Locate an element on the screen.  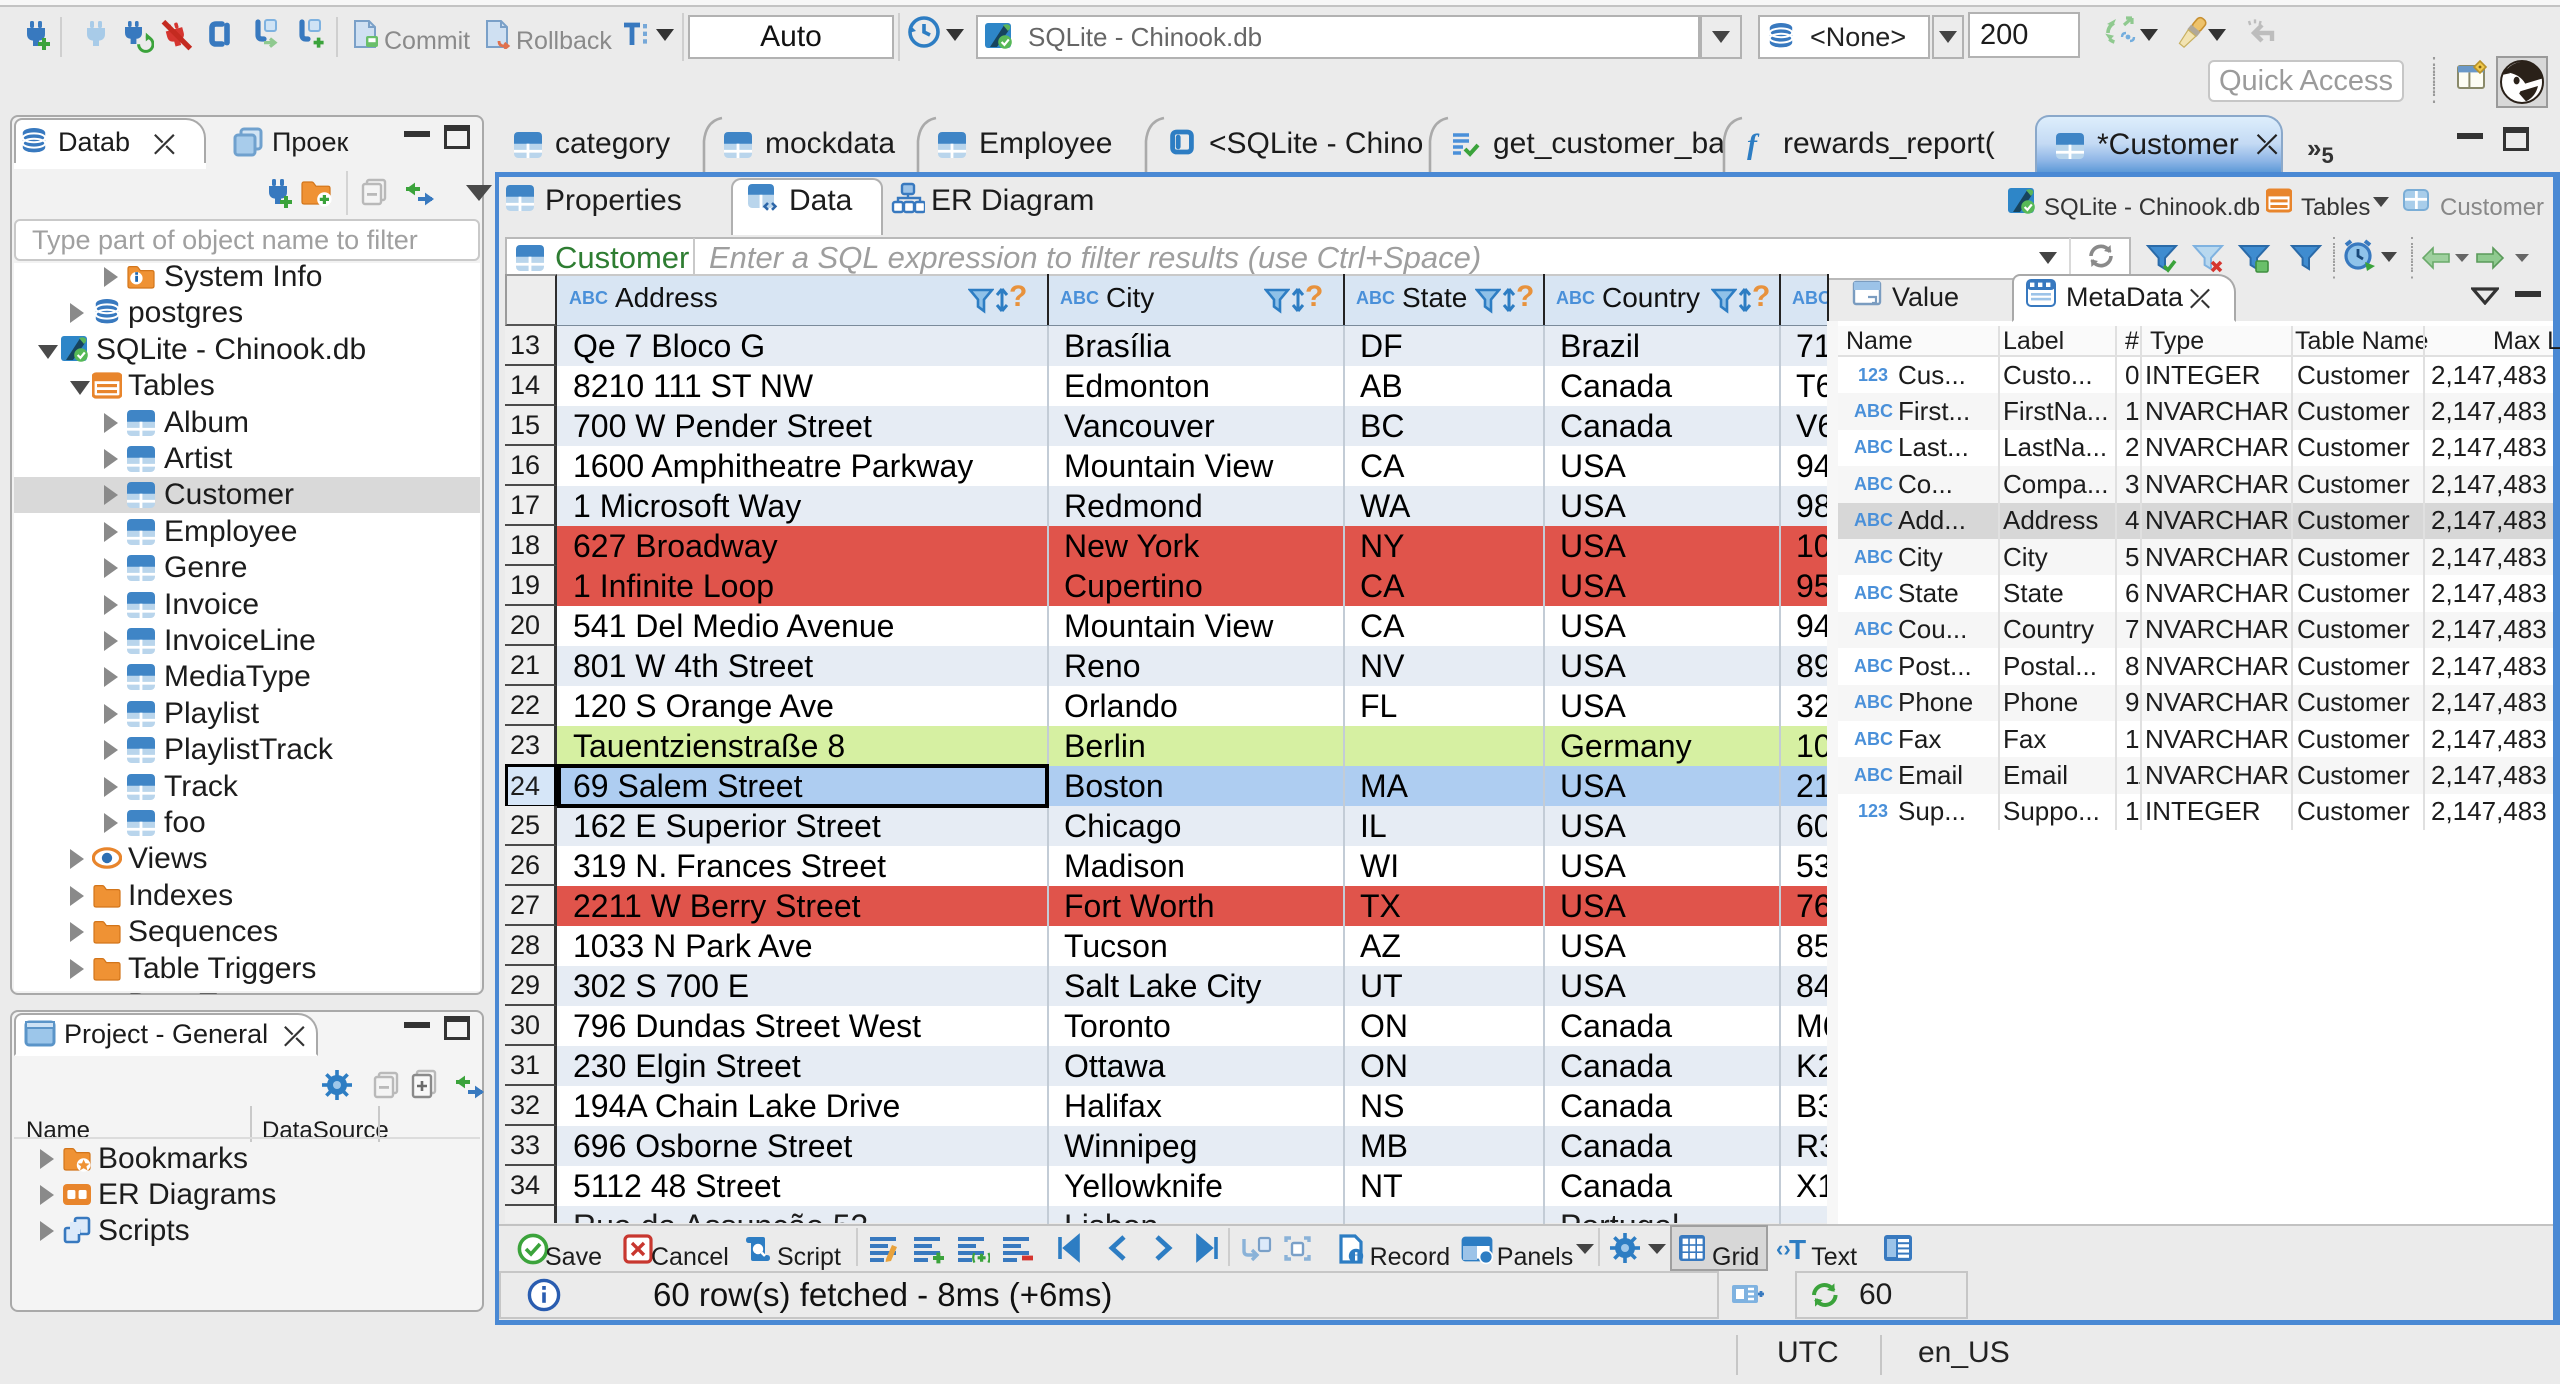
svg-text: T is located at coordinates (1797, 1248).